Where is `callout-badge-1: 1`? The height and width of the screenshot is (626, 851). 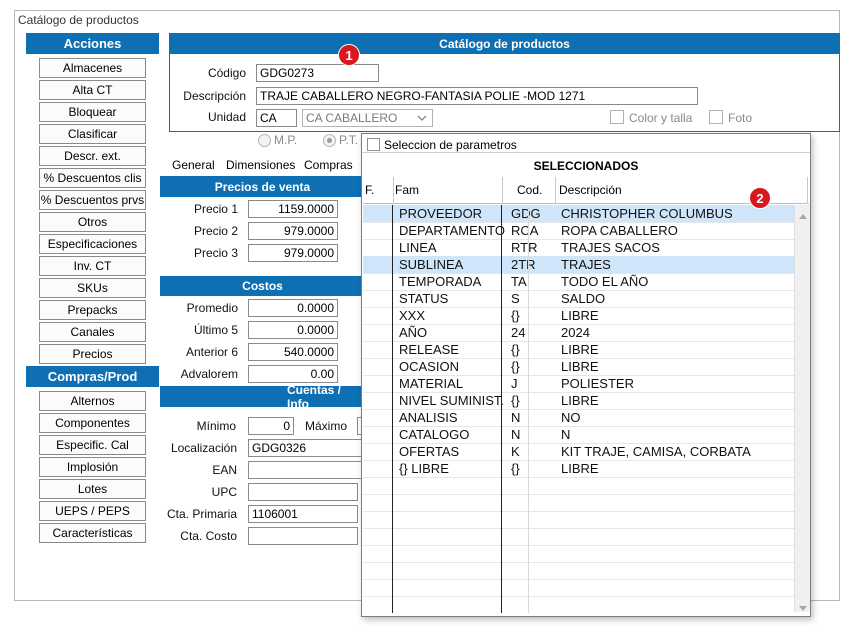 callout-badge-1: 1 is located at coordinates (349, 55).